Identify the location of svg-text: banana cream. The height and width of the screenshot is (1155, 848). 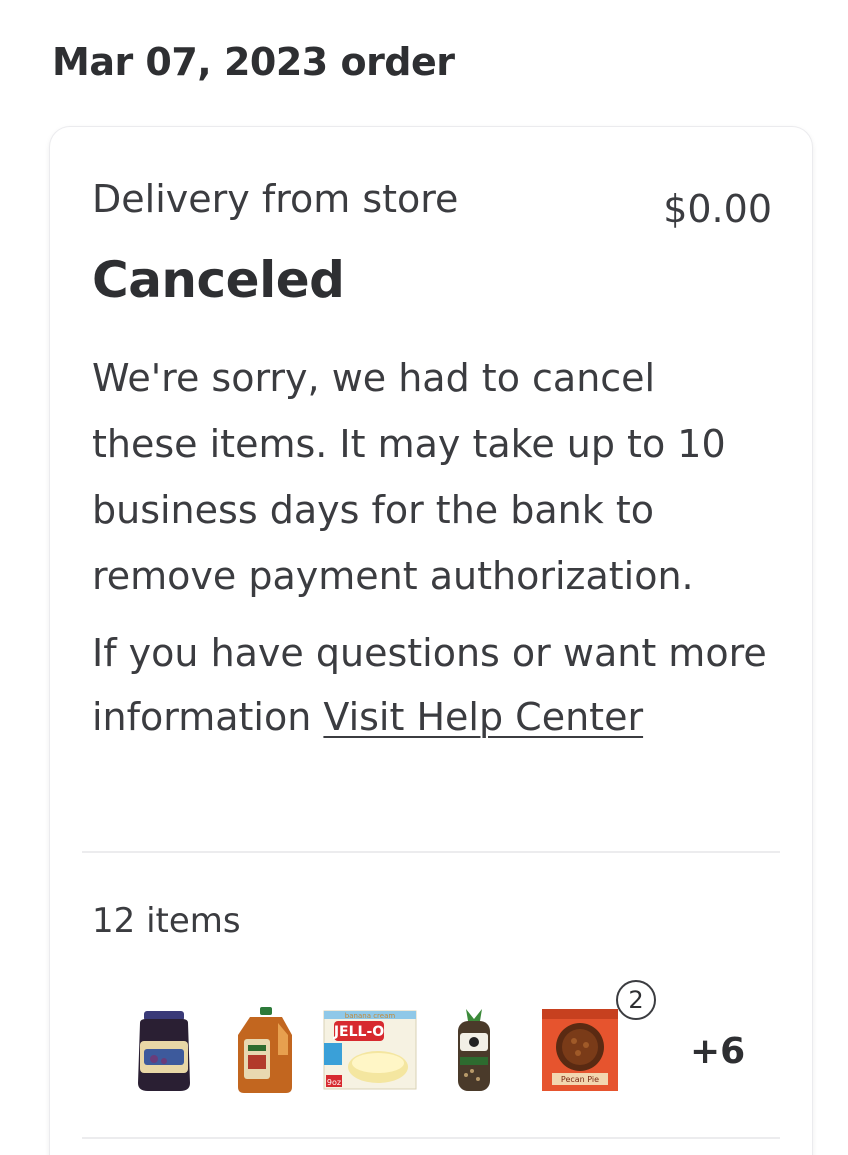
(370, 1016).